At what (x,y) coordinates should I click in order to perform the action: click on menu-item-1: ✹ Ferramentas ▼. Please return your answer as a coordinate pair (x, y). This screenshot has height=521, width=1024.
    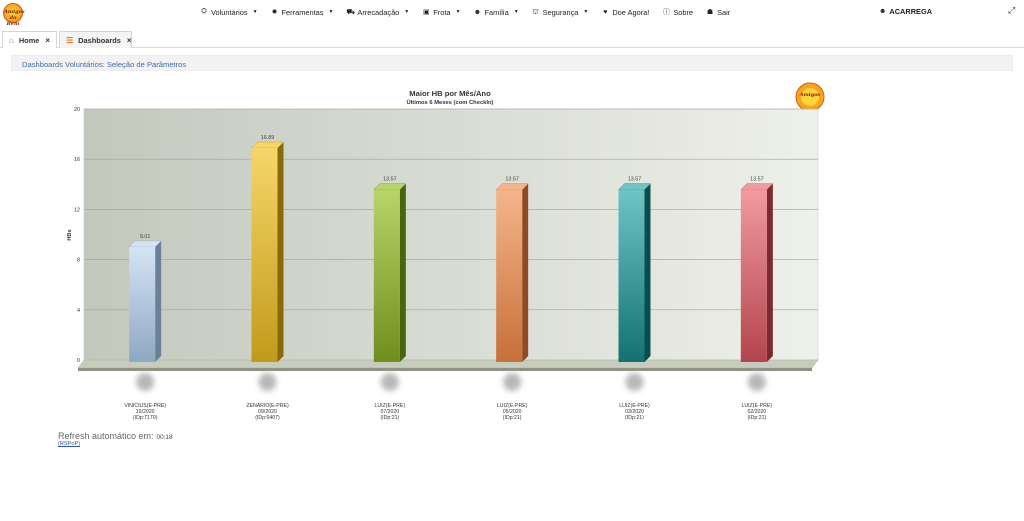
    Looking at the image, I should click on (302, 12).